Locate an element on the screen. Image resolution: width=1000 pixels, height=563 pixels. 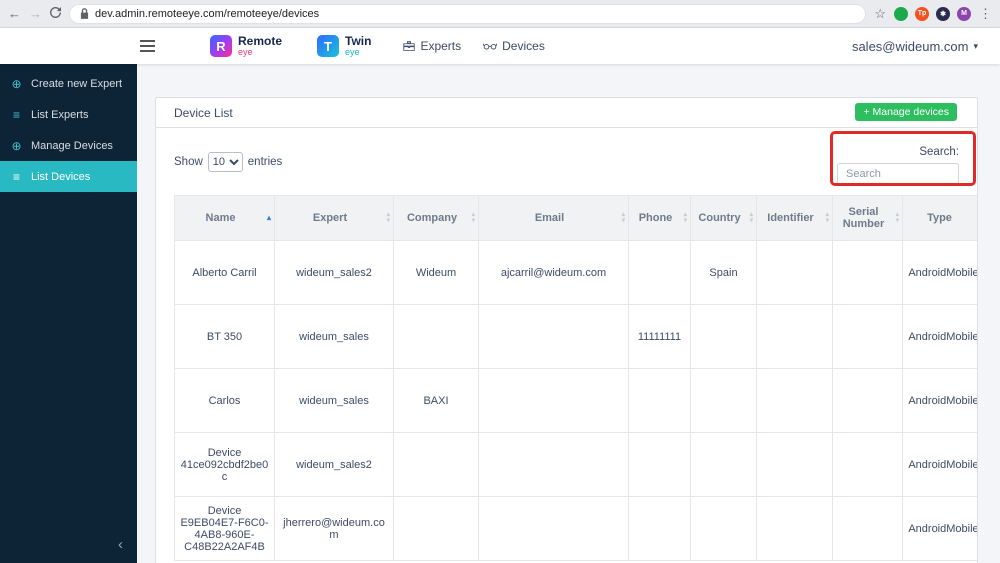
page-size-control: Show 10 entries is located at coordinates (228, 162).